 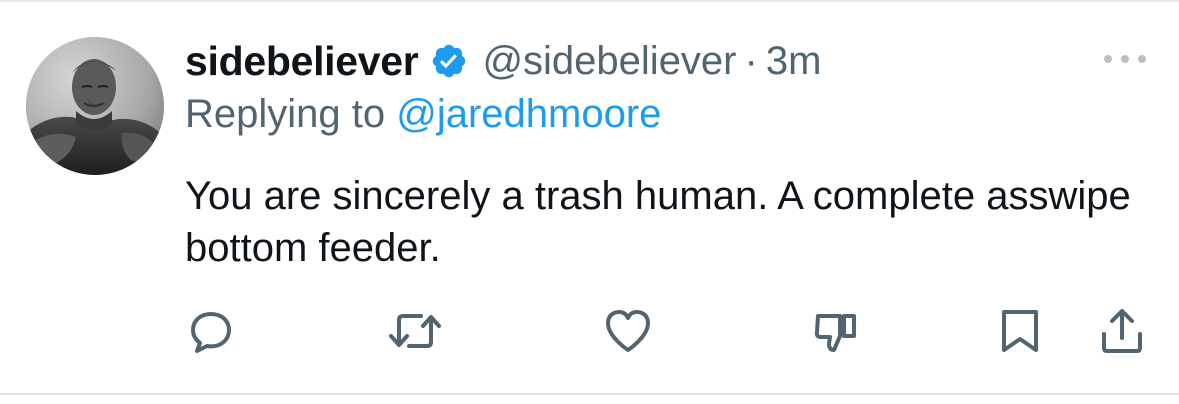 What do you see at coordinates (609, 61) in the screenshot?
I see `username-handle: @sidebeliever` at bounding box center [609, 61].